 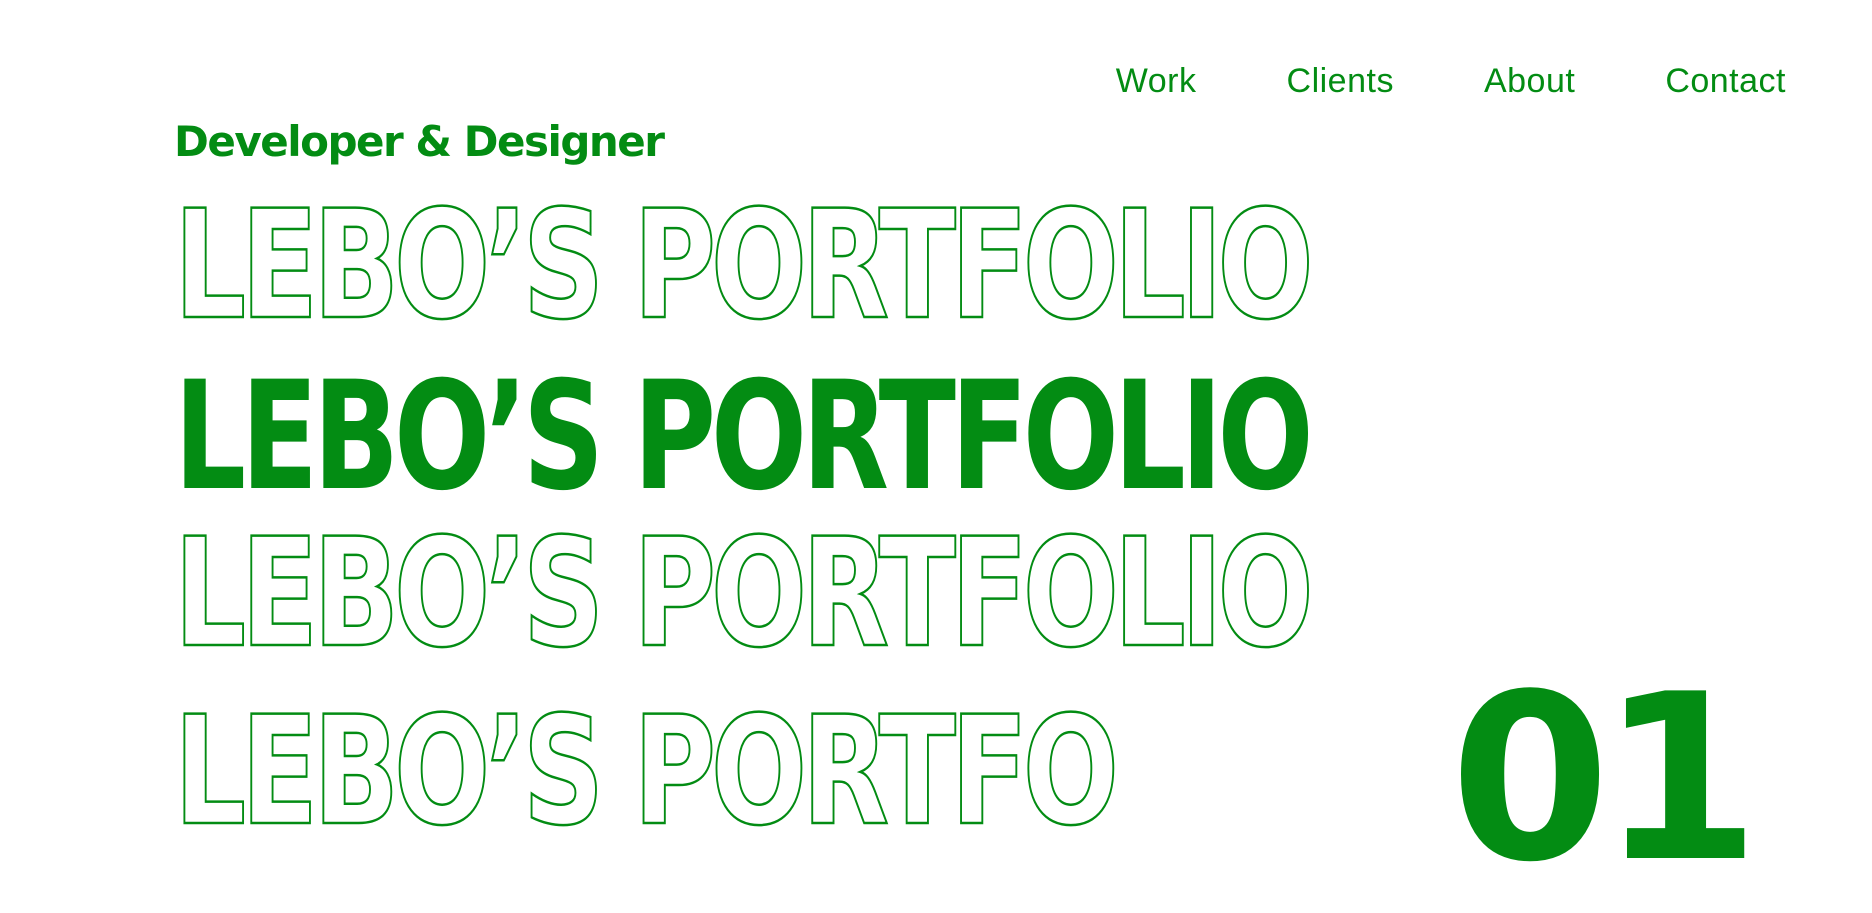 What do you see at coordinates (647, 772) in the screenshot?
I see `hero-title-text: LEBO’S PORTFO` at bounding box center [647, 772].